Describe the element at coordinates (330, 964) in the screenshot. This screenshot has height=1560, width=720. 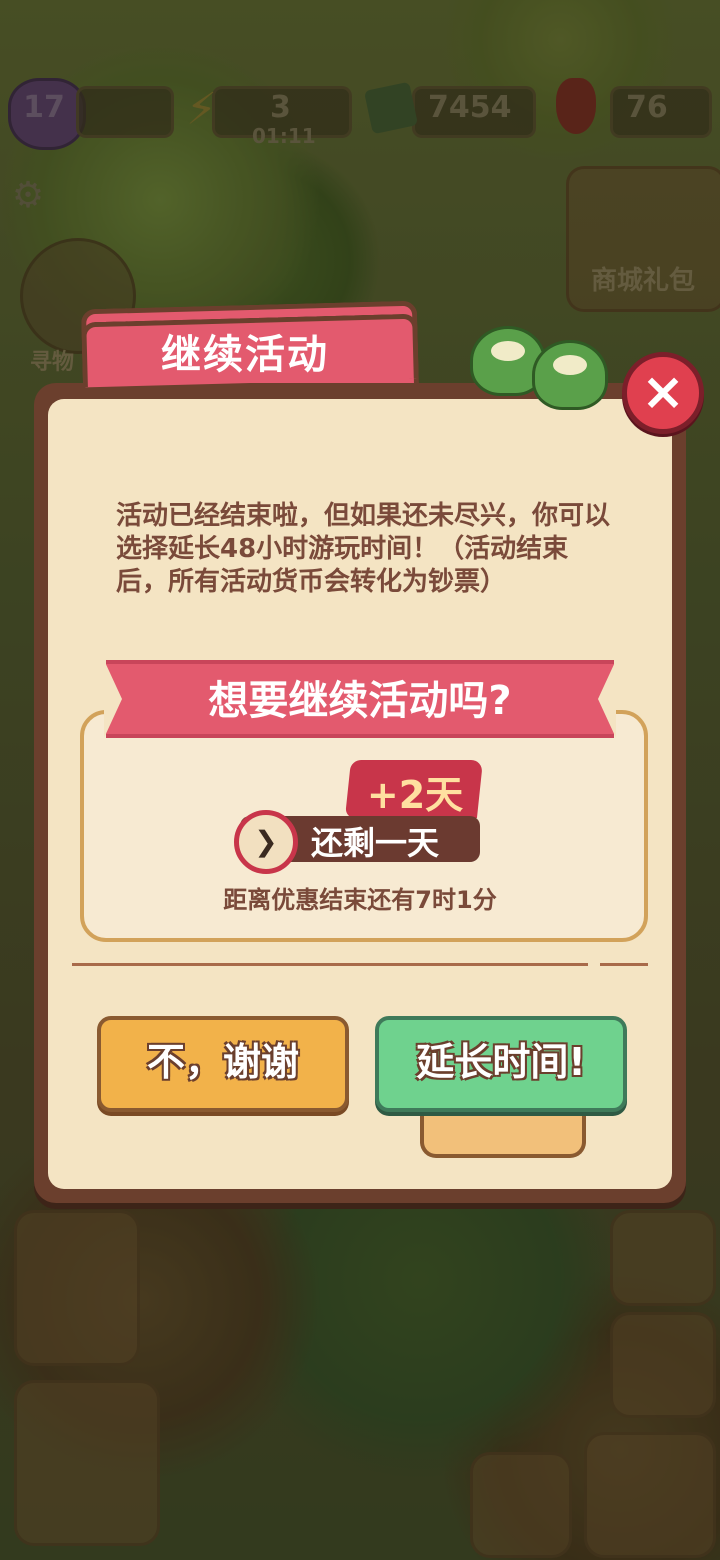
I see `divider-line` at that location.